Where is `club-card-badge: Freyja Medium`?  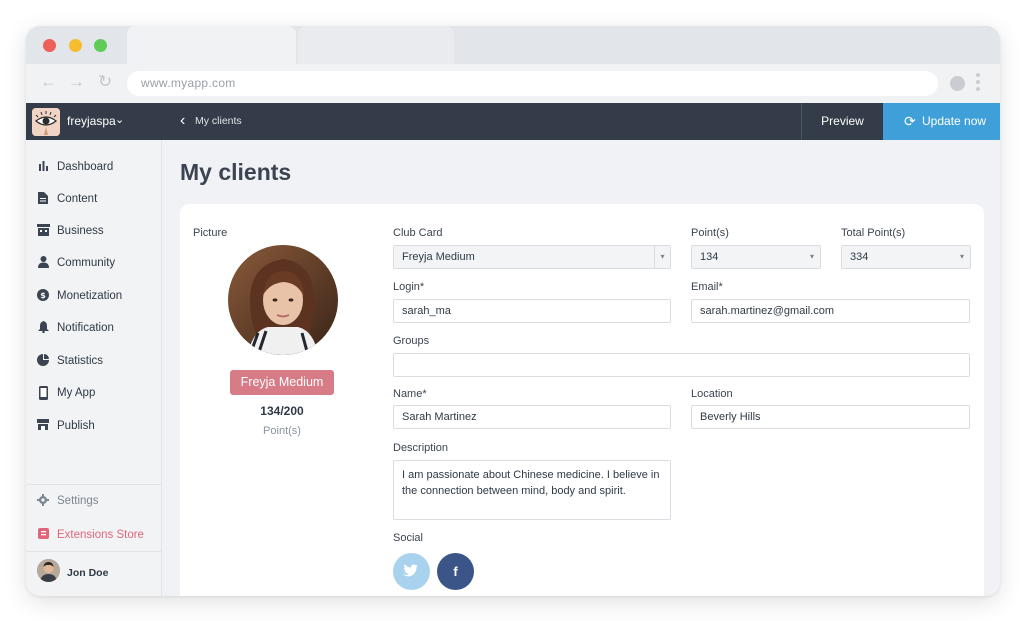 club-card-badge: Freyja Medium is located at coordinates (282, 382).